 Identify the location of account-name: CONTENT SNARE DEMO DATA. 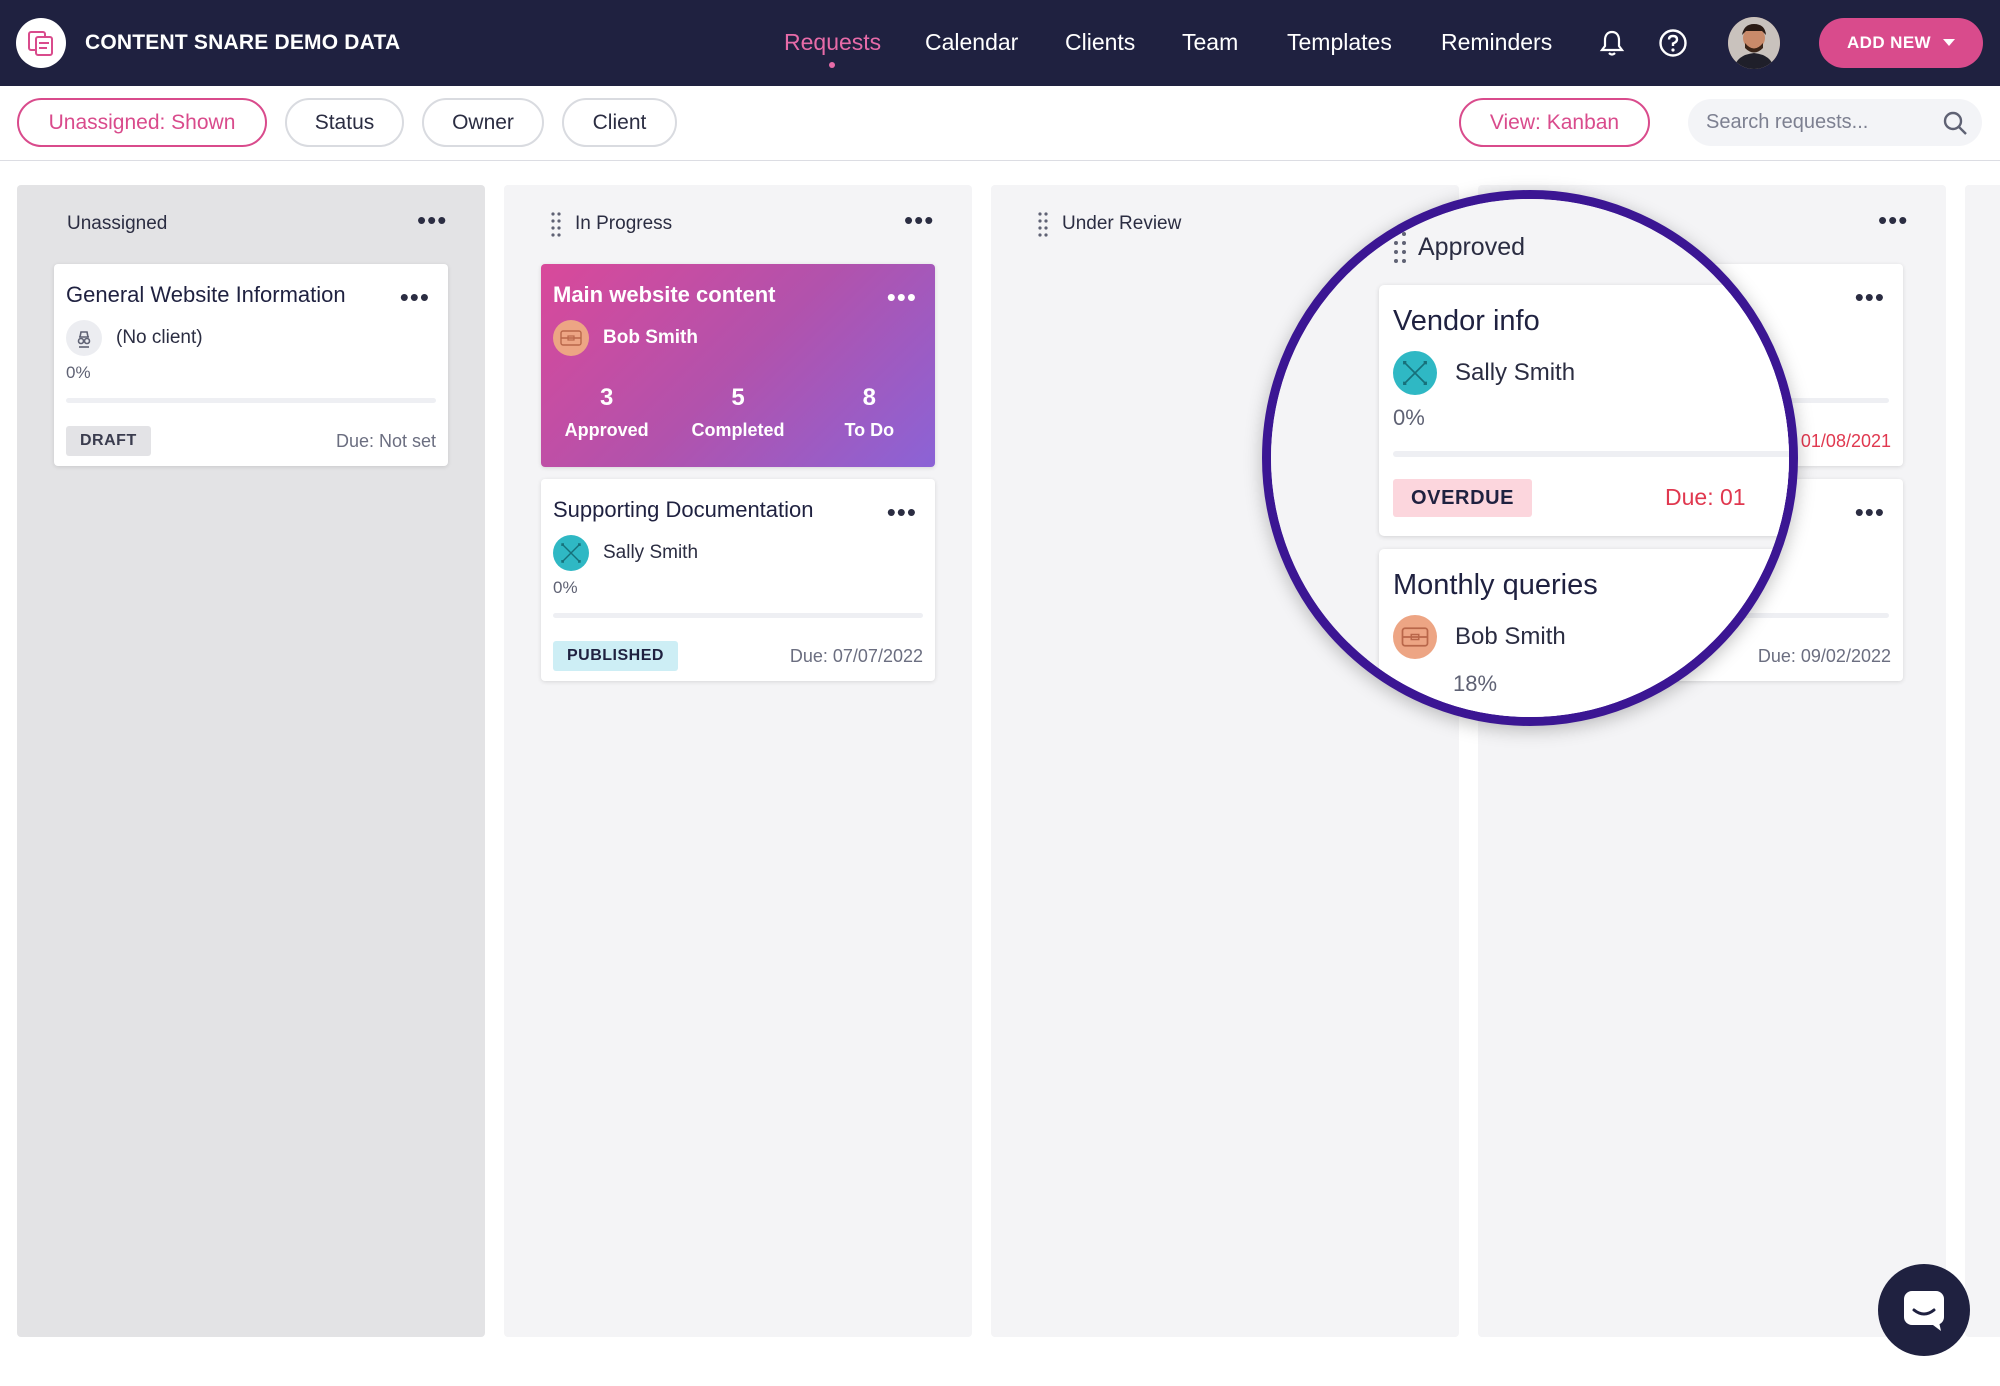
(243, 42).